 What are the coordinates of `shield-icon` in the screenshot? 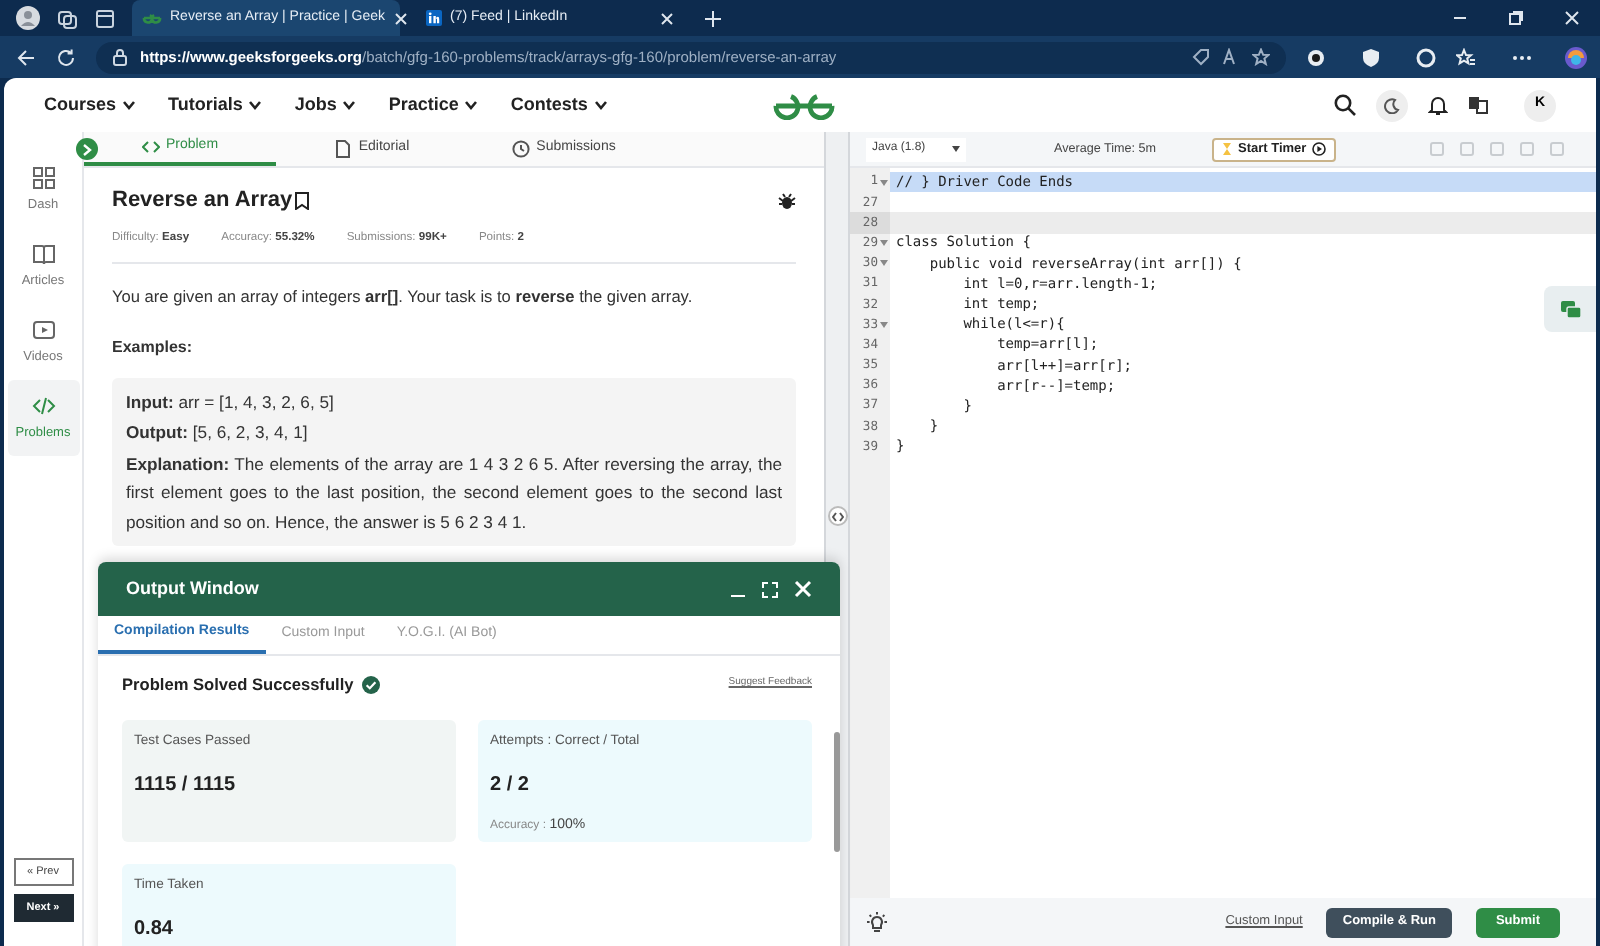 It's located at (1371, 57).